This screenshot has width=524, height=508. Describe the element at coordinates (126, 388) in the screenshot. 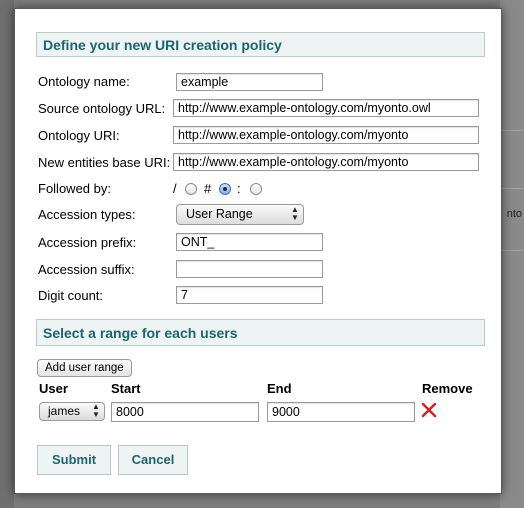

I see `column-start: Start` at that location.